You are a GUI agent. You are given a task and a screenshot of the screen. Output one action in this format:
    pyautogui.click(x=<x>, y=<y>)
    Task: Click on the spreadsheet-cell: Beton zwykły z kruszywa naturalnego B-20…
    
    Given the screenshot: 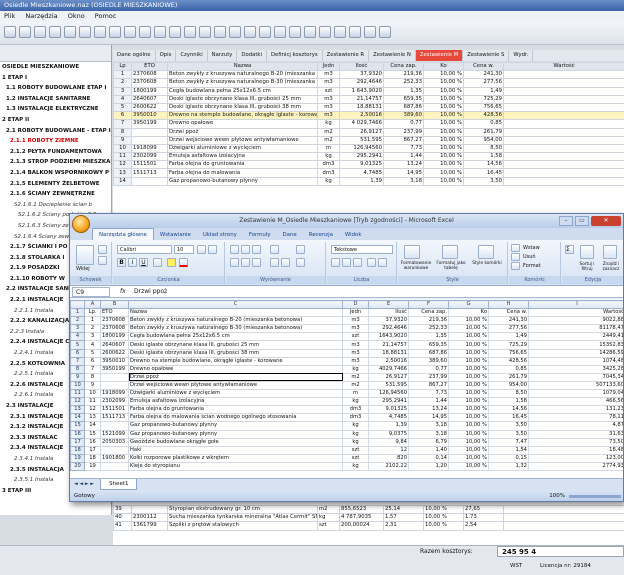 What is the action you would take?
    pyautogui.click(x=235, y=321)
    